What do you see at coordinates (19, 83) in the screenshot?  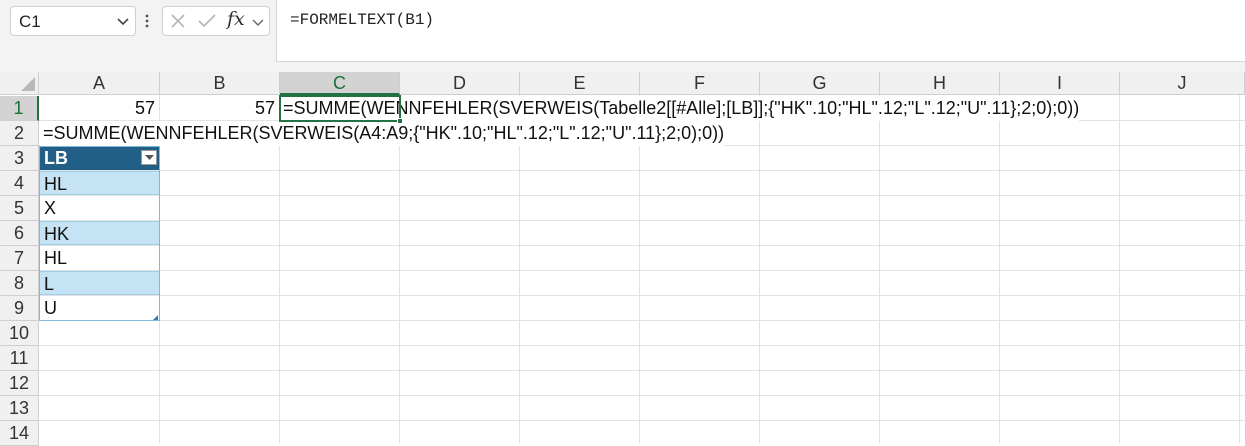 I see `select-all-button` at bounding box center [19, 83].